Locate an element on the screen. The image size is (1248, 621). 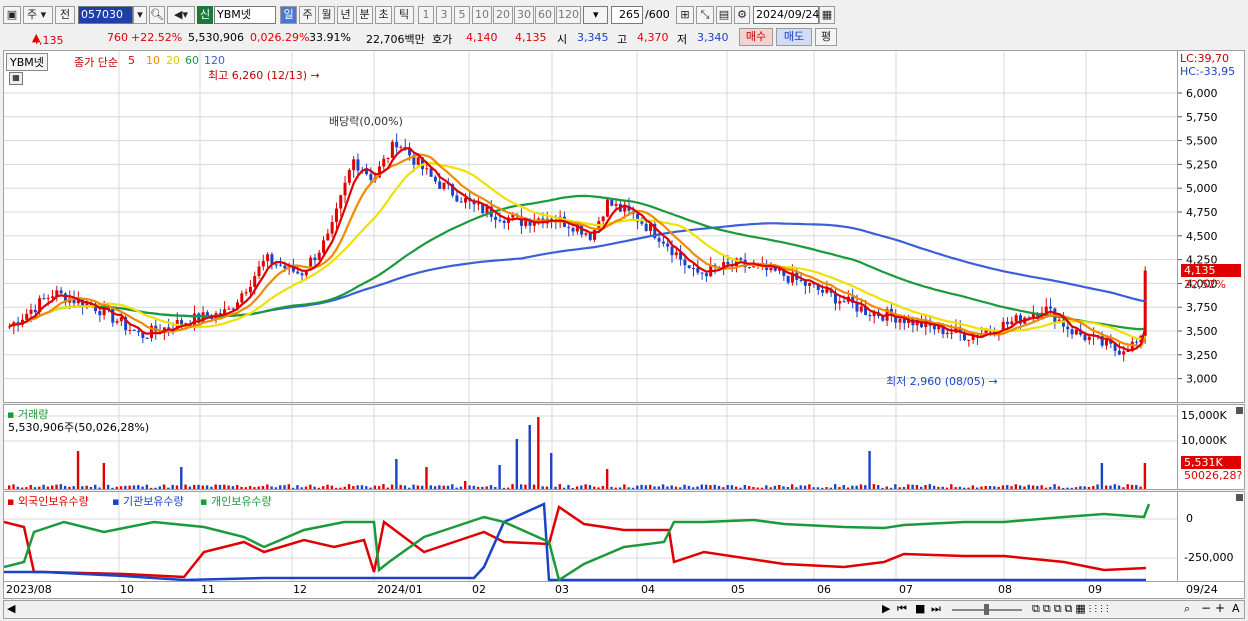
price-axis-label: 3,000 is located at coordinates (1202, 379).